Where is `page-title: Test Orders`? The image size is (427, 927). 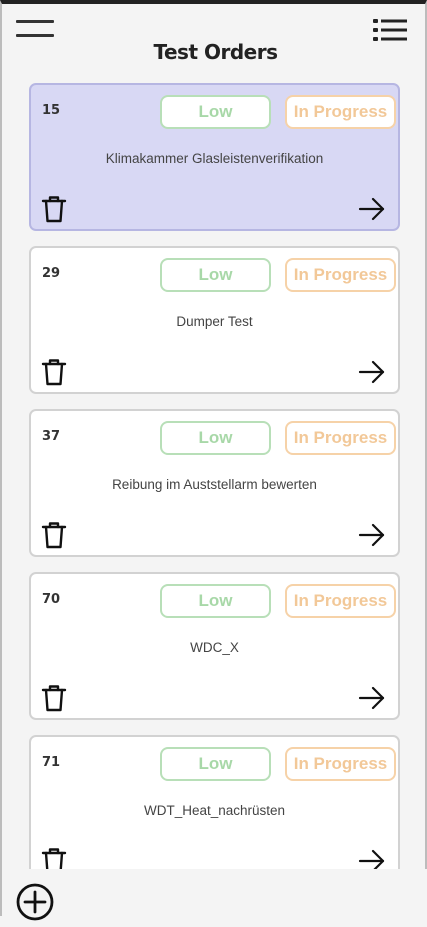
page-title: Test Orders is located at coordinates (216, 52).